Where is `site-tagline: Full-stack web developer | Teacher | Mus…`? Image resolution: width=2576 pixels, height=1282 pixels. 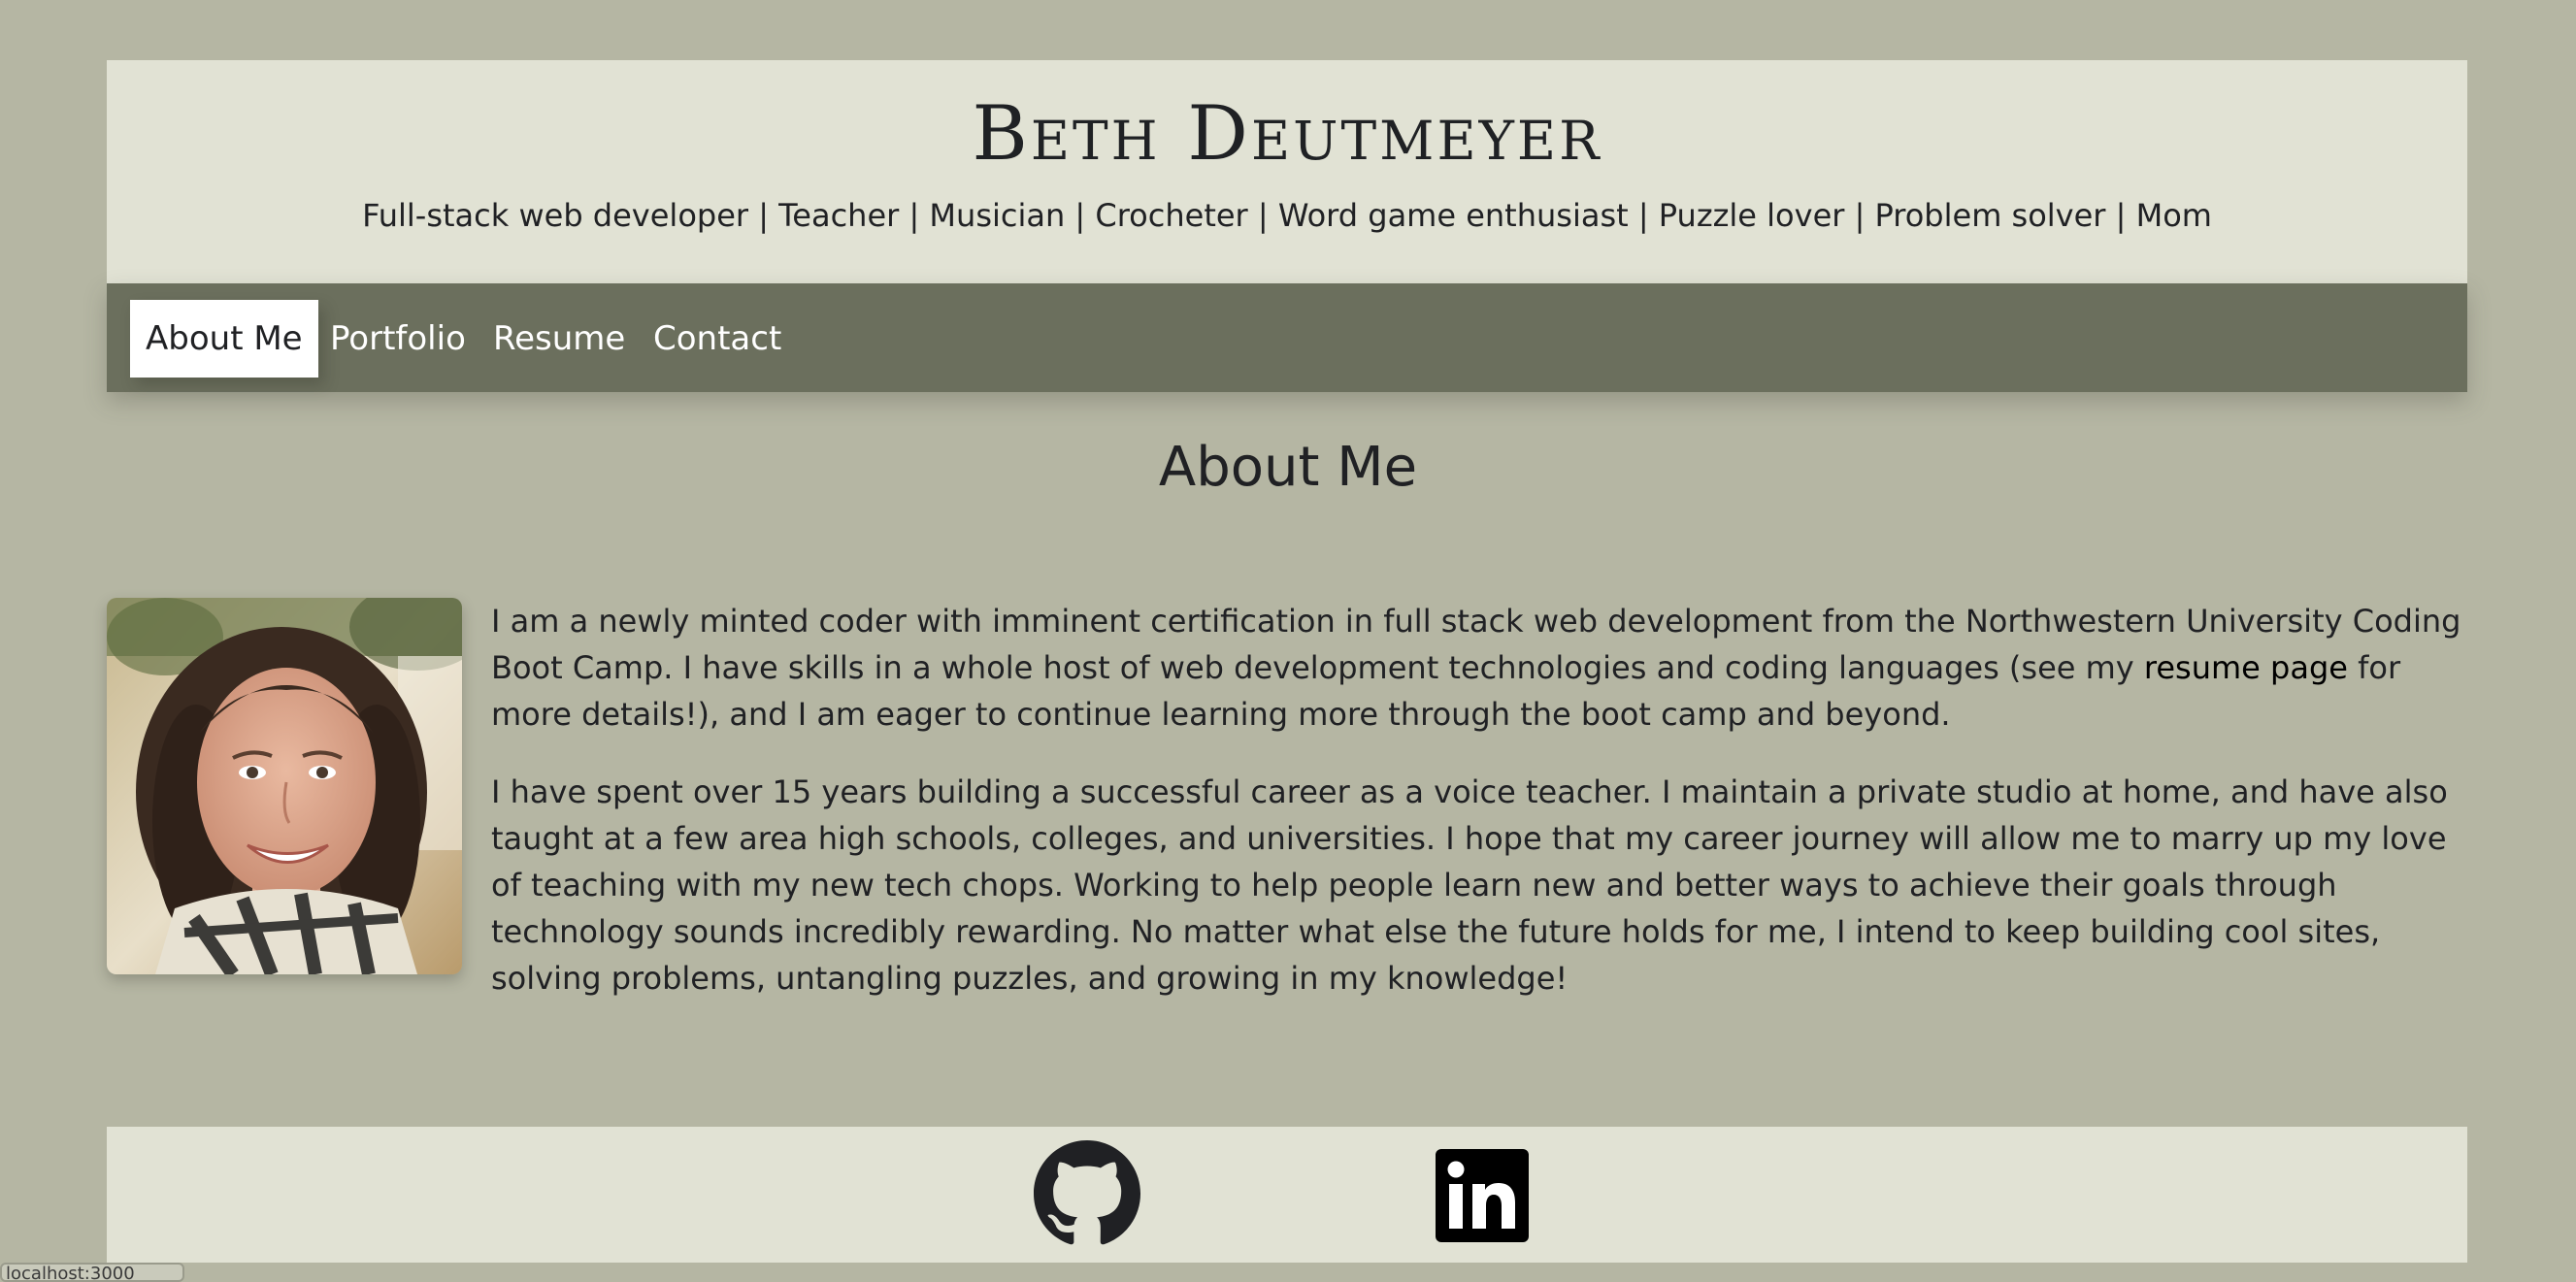 site-tagline: Full-stack web developer | Teacher | Mus… is located at coordinates (1287, 215).